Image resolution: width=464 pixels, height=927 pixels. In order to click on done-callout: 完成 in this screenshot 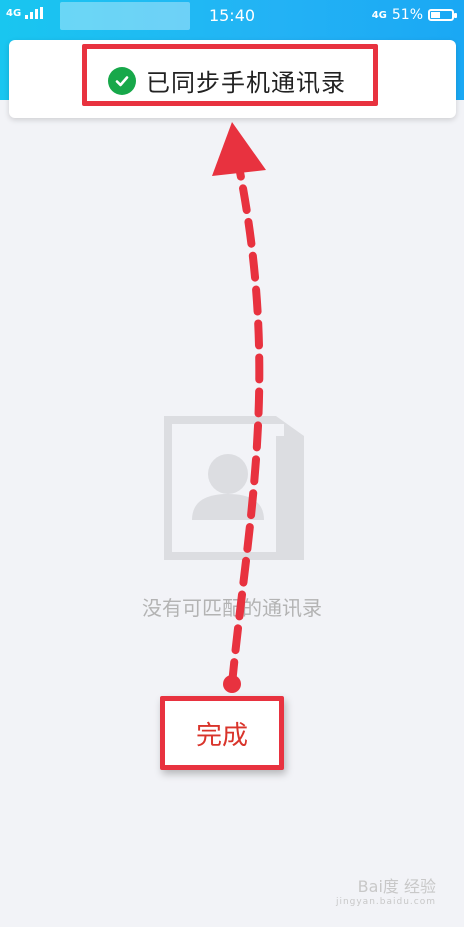, I will do `click(222, 733)`.